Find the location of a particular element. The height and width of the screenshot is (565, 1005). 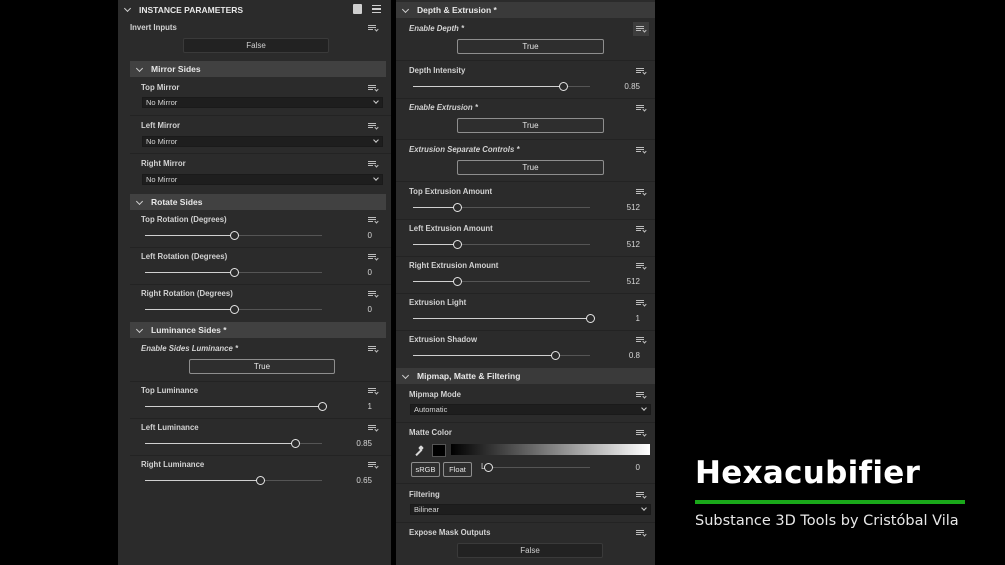

right-luminance-slider is located at coordinates (233, 480).